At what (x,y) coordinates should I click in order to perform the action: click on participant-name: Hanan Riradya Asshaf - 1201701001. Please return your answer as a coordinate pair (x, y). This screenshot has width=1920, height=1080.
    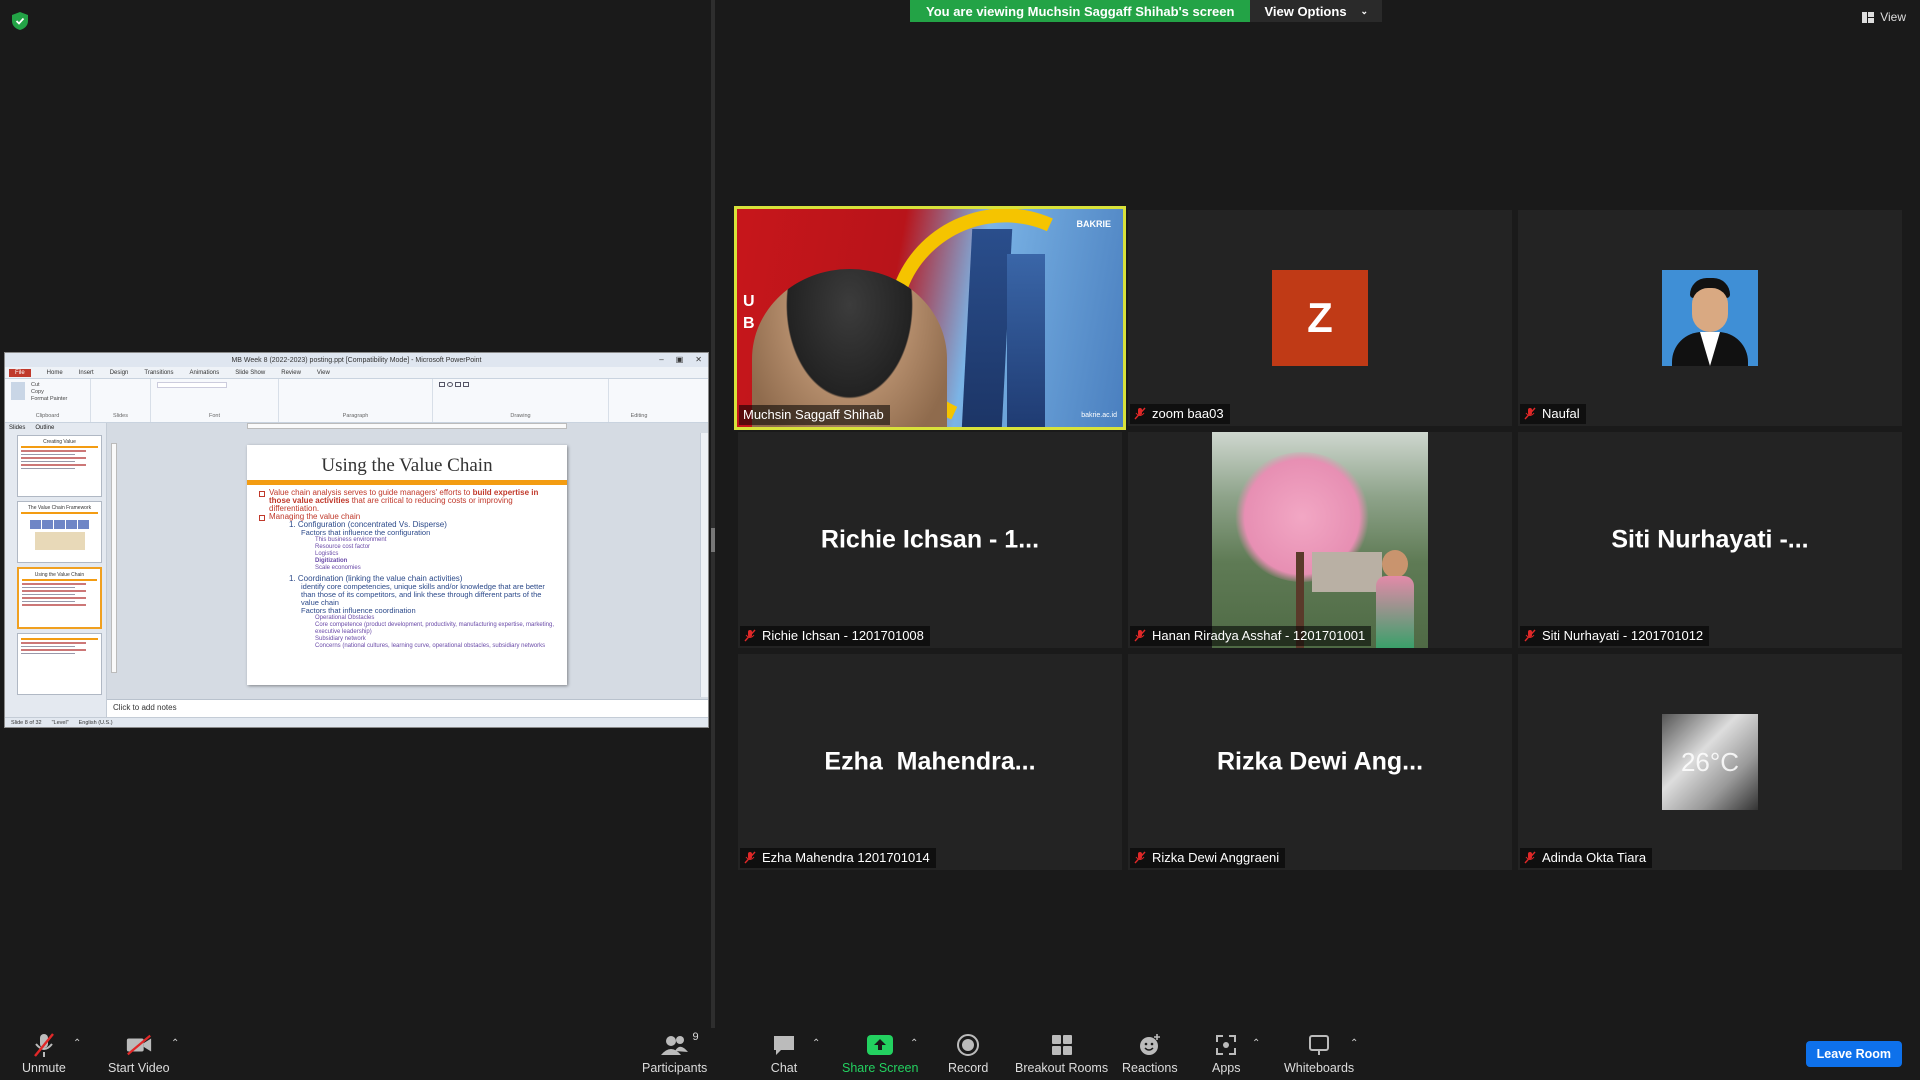
    Looking at the image, I should click on (1259, 635).